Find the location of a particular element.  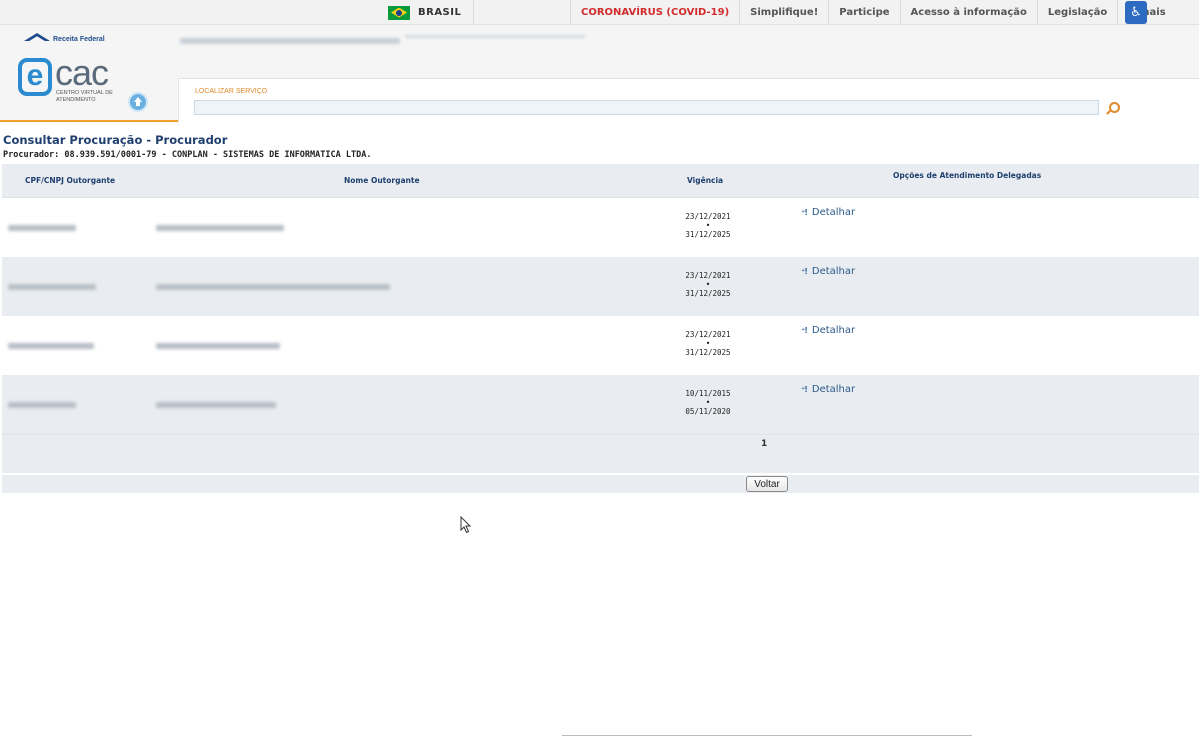

brasil-link: BRASIL is located at coordinates (429, 12).